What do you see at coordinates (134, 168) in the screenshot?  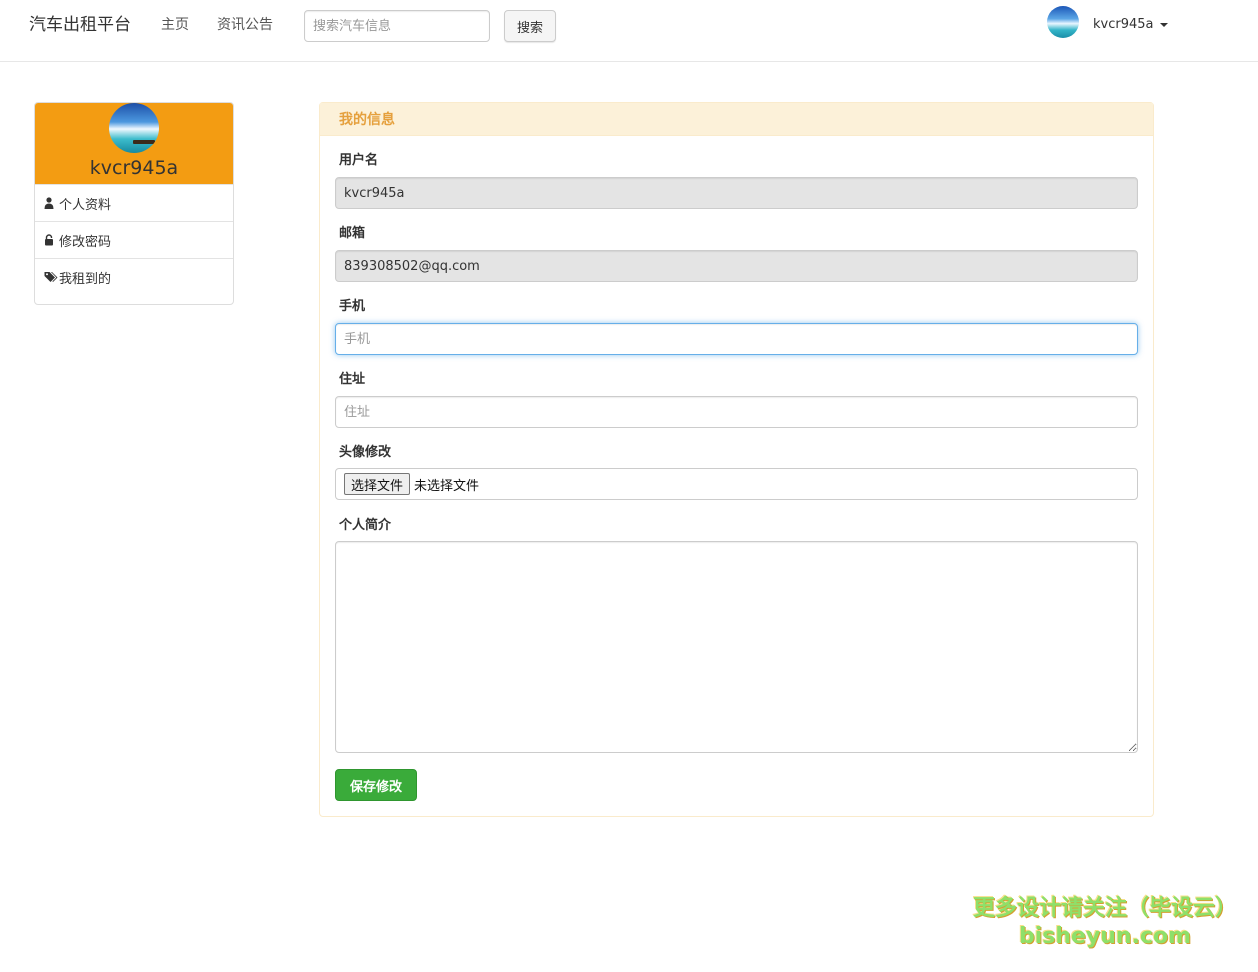 I see `sidebar-username: kvcr945a` at bounding box center [134, 168].